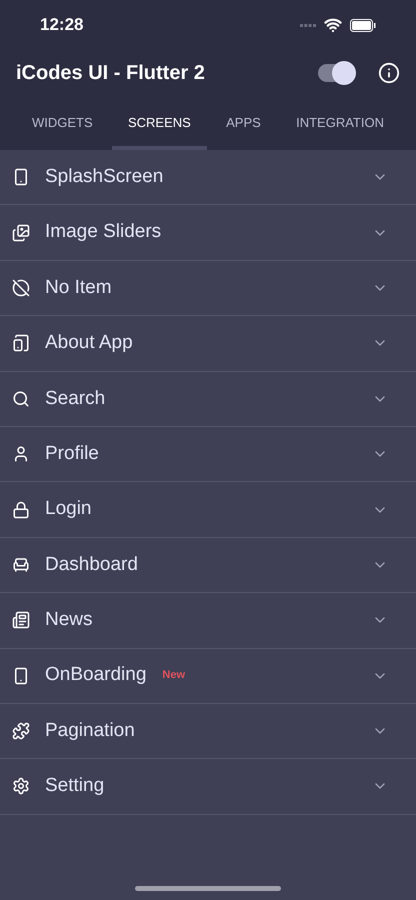  Describe the element at coordinates (208, 233) in the screenshot. I see `menu-item: Image Sliders` at that location.